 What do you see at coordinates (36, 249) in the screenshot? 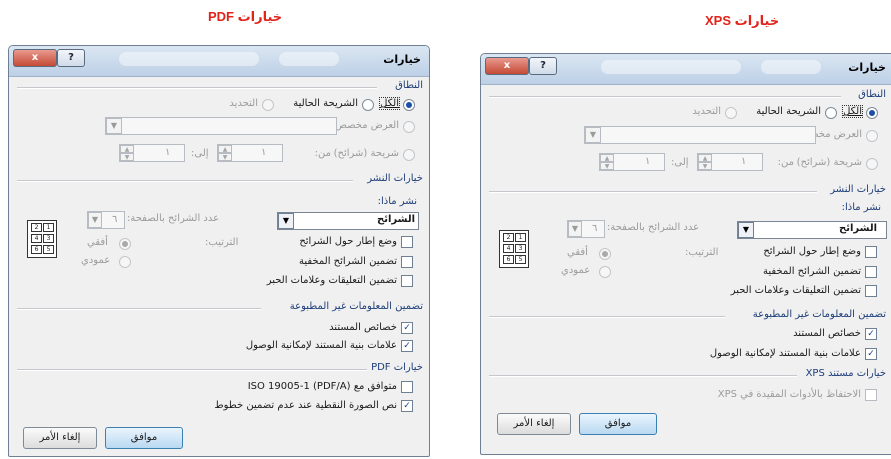
I see `page-thumb: 6` at bounding box center [36, 249].